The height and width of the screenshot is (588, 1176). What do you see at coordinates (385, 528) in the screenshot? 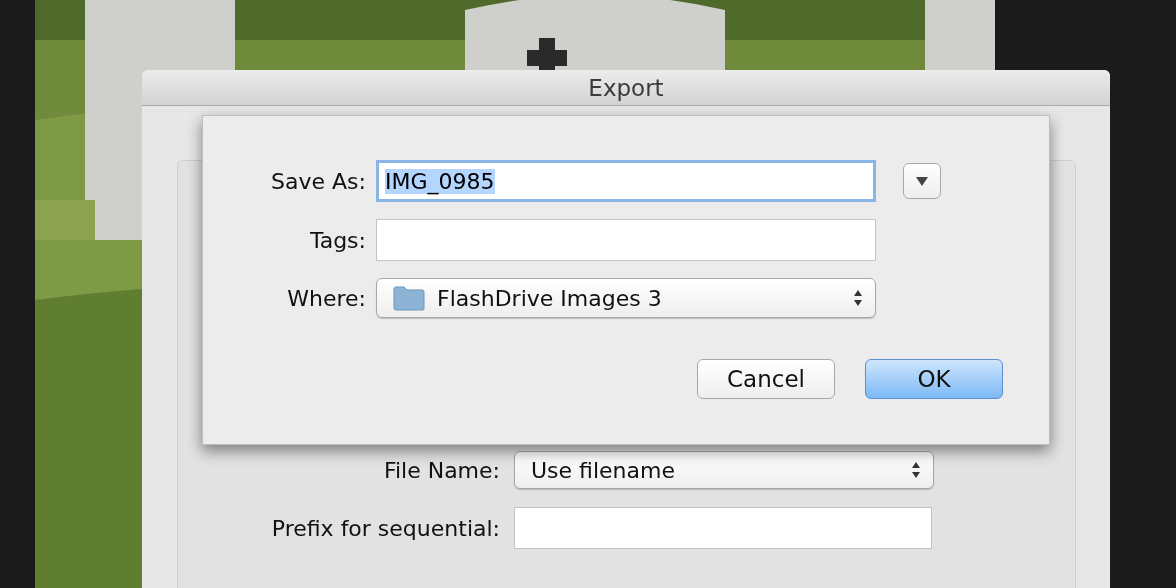
I see `field-label: Prefix for sequential:` at bounding box center [385, 528].